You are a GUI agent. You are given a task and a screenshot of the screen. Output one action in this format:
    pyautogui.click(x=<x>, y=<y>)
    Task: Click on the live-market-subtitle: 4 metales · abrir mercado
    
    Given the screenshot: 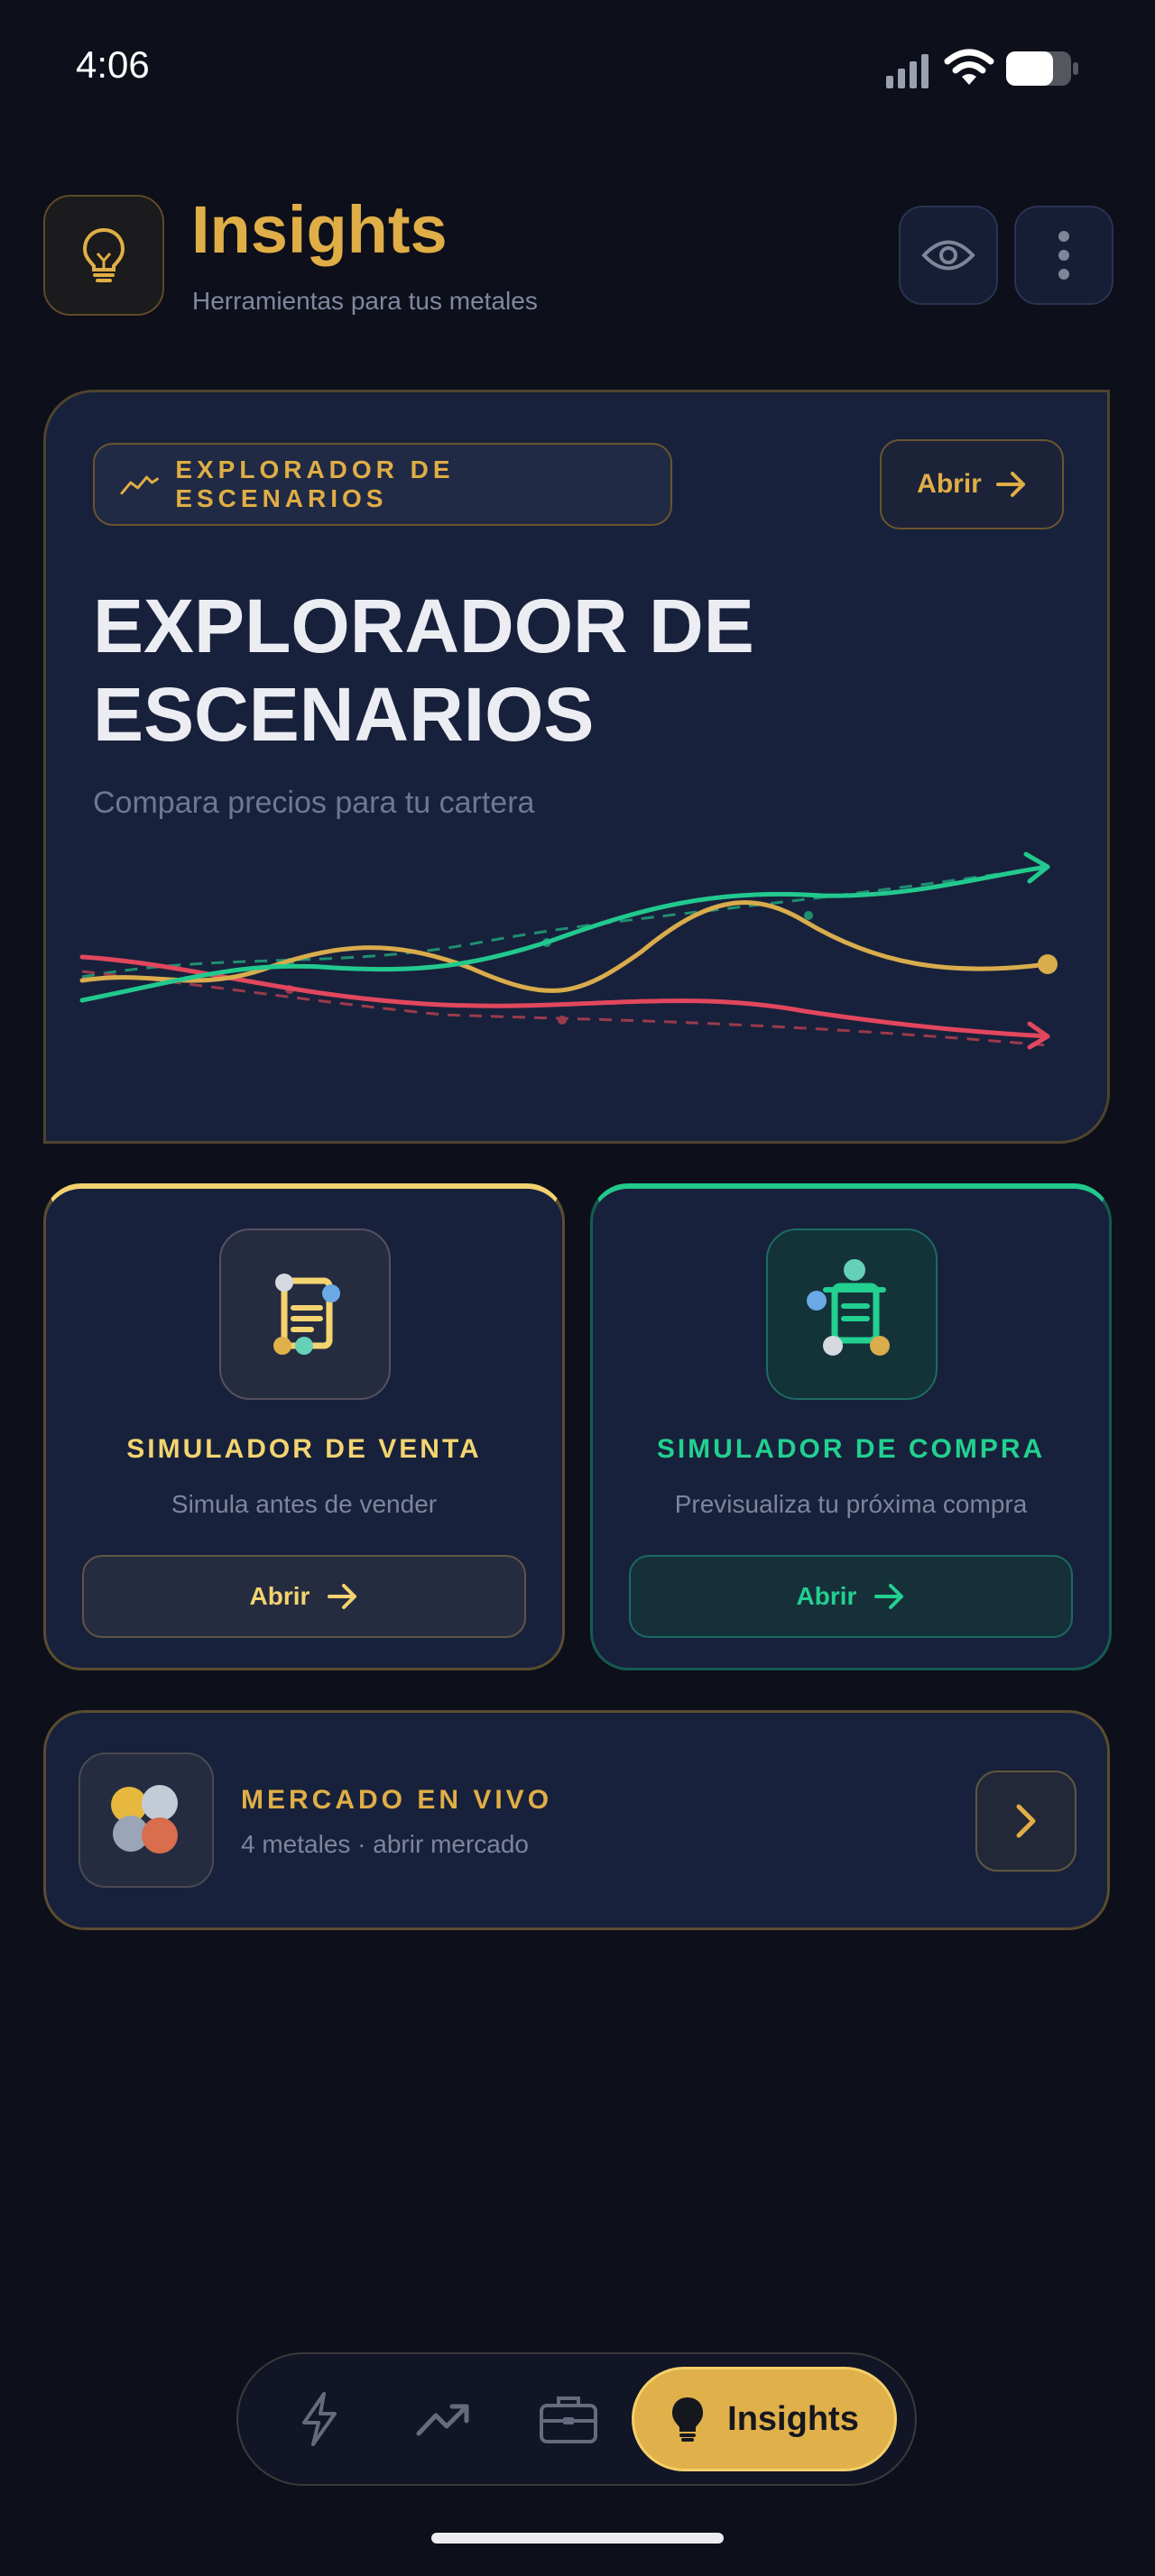 What is the action you would take?
    pyautogui.click(x=385, y=1844)
    